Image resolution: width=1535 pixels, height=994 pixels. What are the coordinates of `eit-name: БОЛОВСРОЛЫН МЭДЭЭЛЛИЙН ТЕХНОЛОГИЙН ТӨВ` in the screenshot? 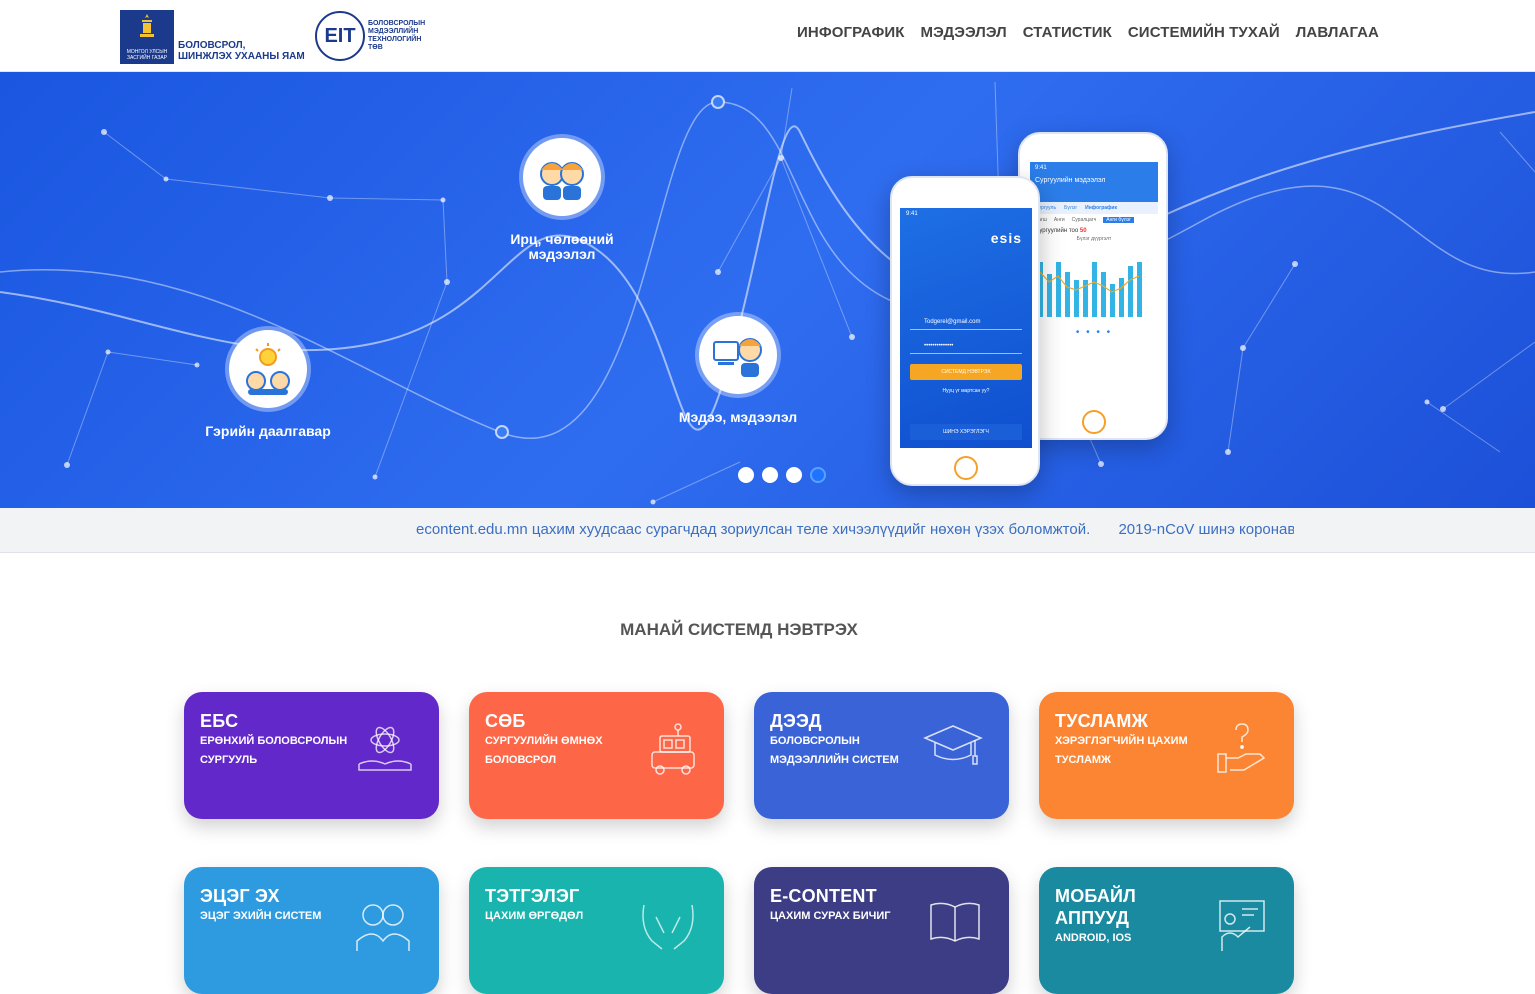 It's located at (397, 35).